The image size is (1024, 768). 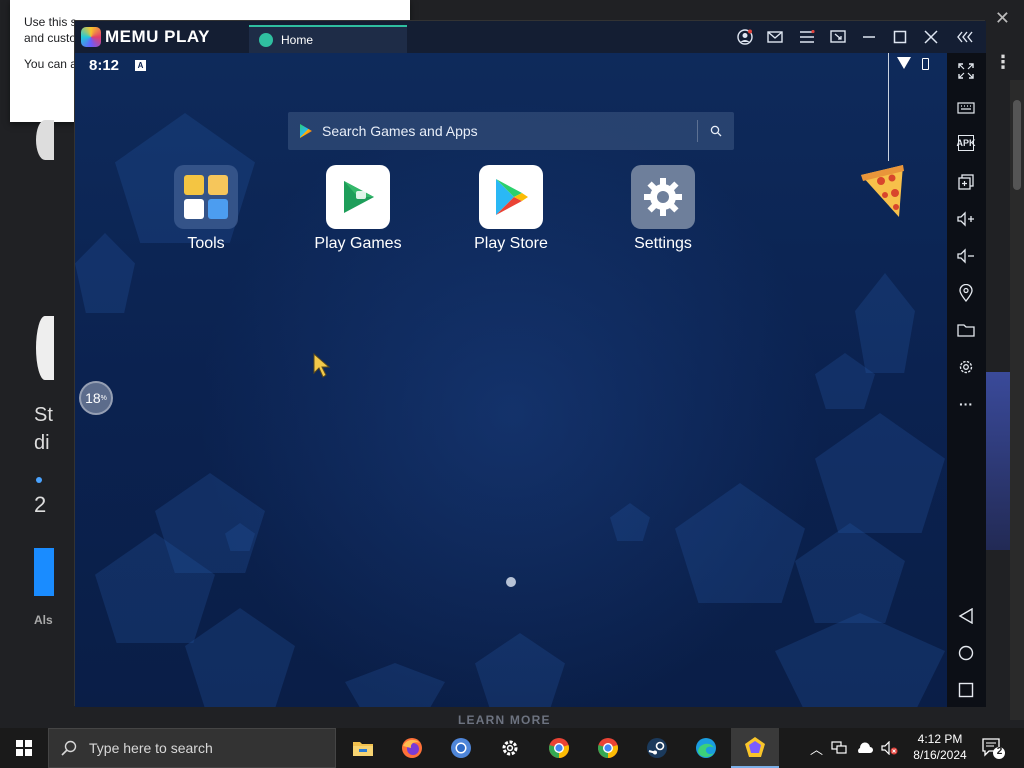 What do you see at coordinates (931, 37) in the screenshot?
I see `close-icon` at bounding box center [931, 37].